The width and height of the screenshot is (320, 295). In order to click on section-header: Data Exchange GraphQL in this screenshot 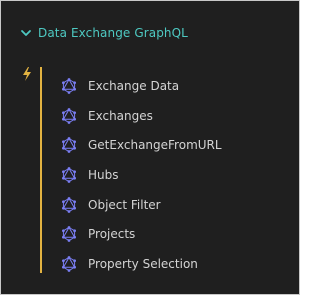, I will do `click(103, 33)`.